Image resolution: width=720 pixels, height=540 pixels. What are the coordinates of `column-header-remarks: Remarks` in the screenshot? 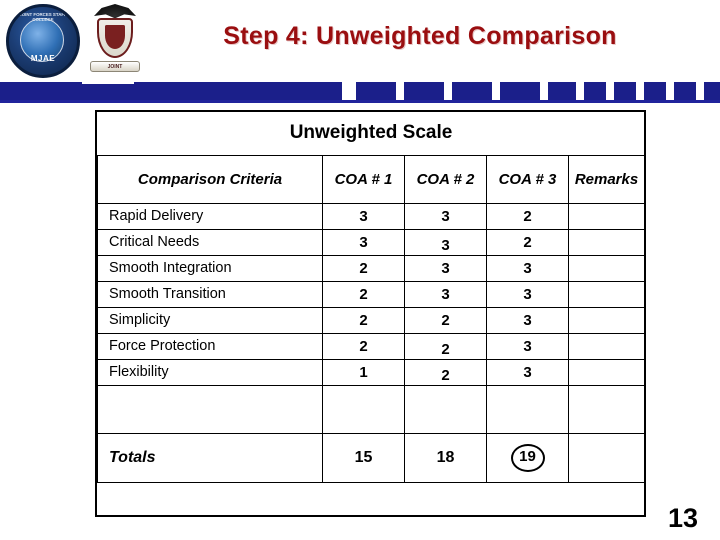 It's located at (606, 179).